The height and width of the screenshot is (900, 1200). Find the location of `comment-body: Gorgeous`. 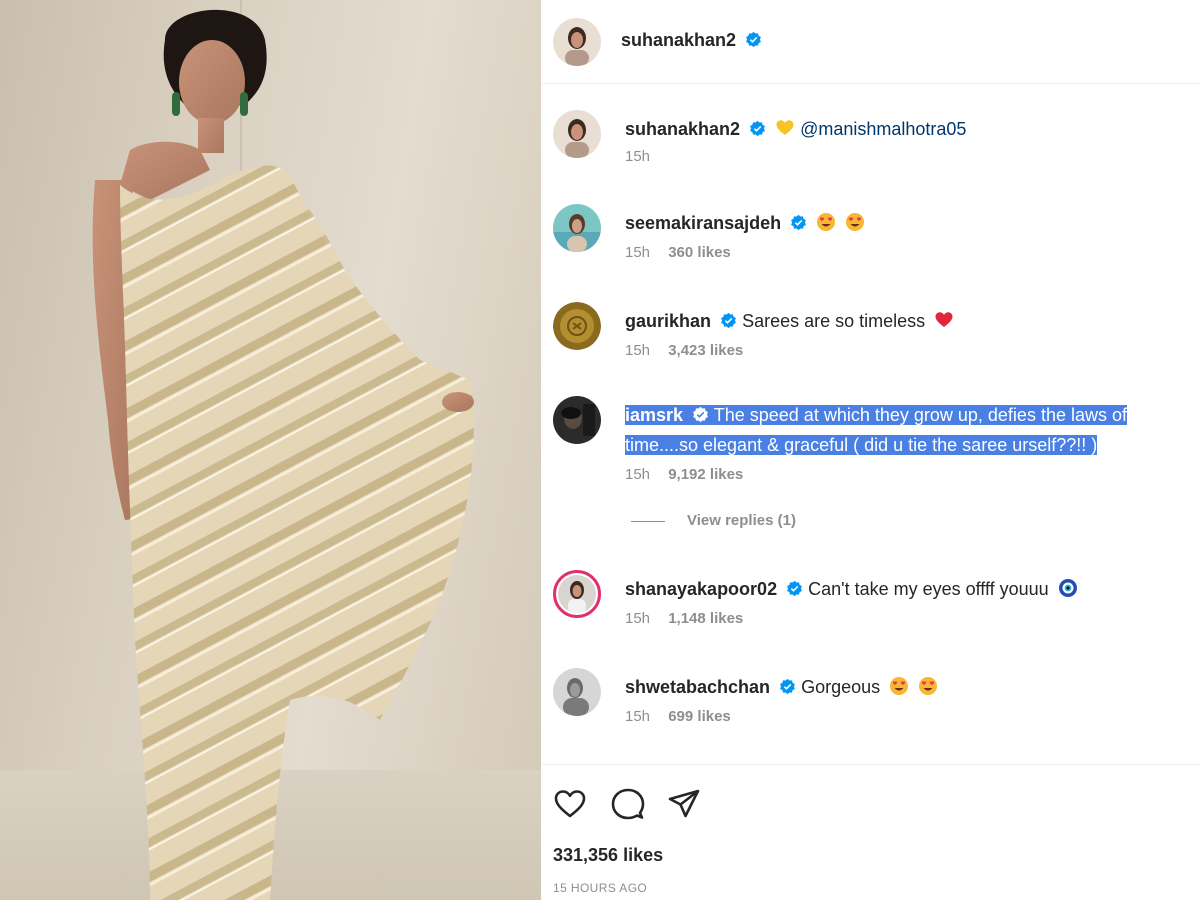

comment-body: Gorgeous is located at coordinates (841, 687).